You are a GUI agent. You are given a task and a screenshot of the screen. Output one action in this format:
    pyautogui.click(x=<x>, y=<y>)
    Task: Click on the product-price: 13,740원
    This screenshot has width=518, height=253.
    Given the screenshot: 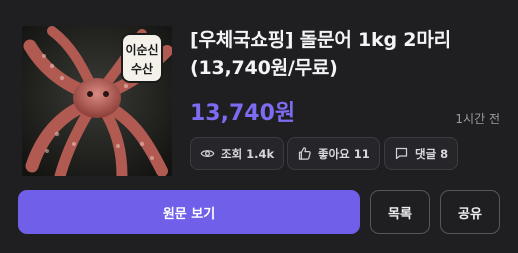 What is the action you would take?
    pyautogui.click(x=243, y=113)
    